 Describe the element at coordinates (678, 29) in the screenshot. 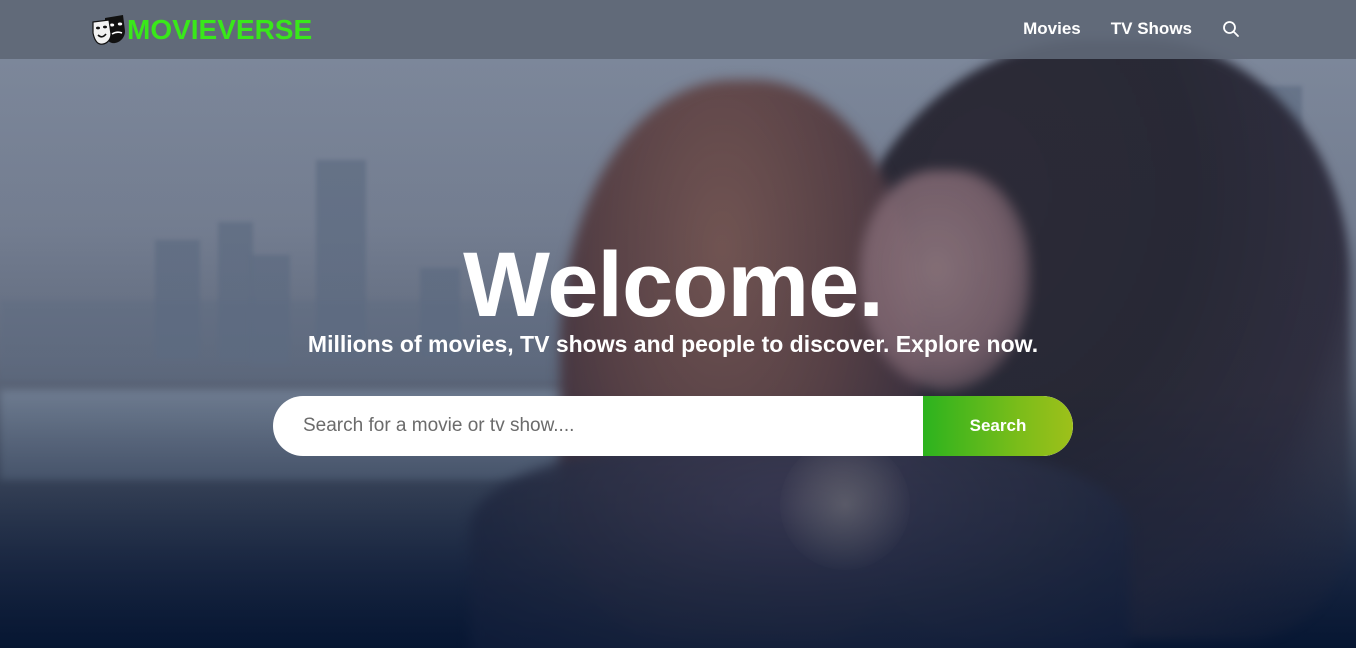

I see `top-navbar: MOVIEVERSE Movies TV Shows` at that location.